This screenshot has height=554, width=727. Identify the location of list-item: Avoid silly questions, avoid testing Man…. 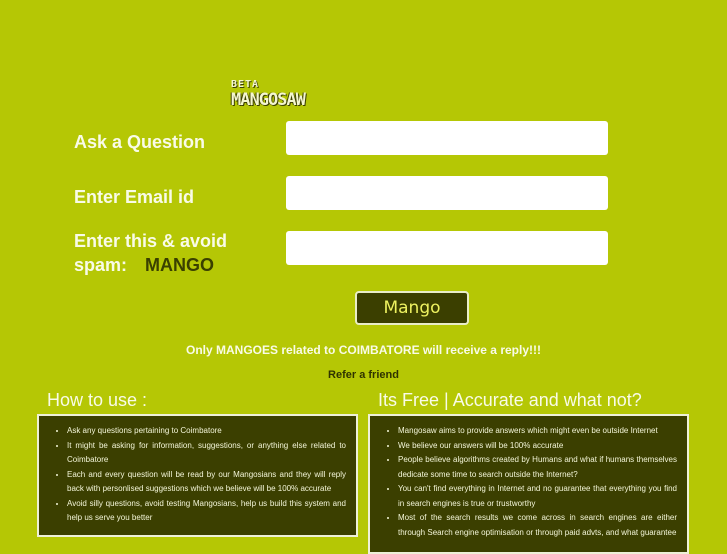
(206, 511).